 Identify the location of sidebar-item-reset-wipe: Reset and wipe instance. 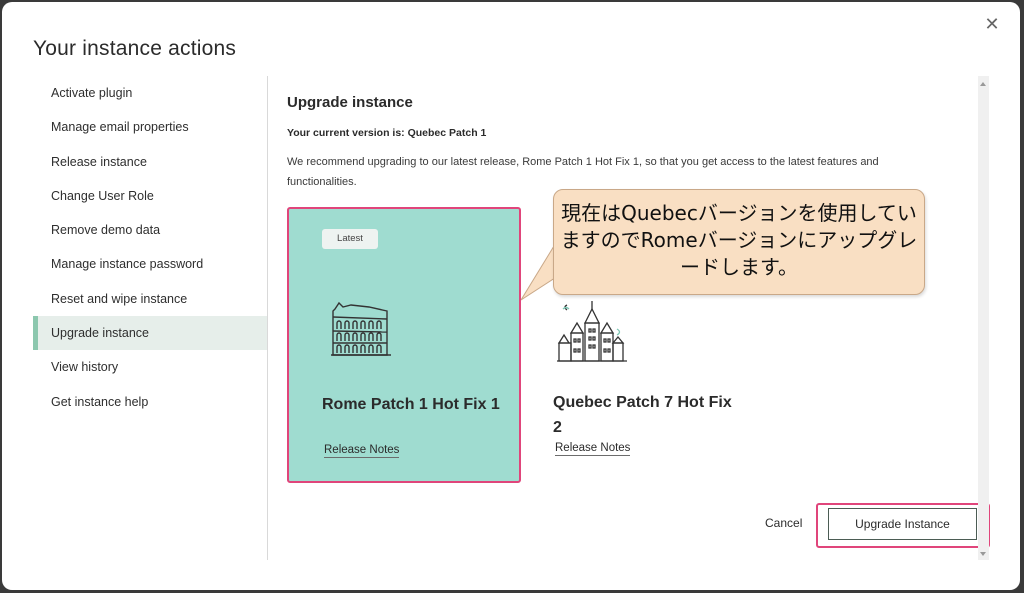
(150, 299).